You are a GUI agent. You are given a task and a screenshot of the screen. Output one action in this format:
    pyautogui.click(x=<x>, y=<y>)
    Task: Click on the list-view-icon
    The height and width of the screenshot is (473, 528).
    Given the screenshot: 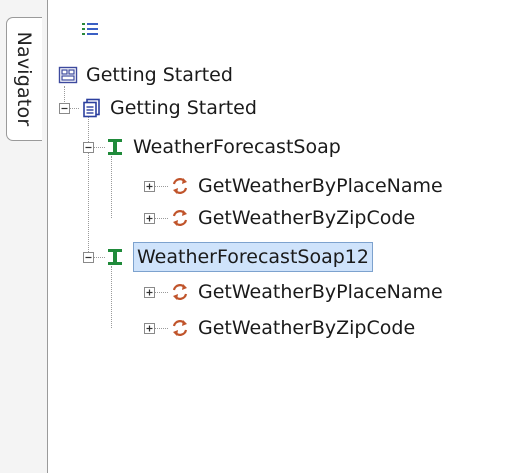 What is the action you would take?
    pyautogui.click(x=90, y=29)
    